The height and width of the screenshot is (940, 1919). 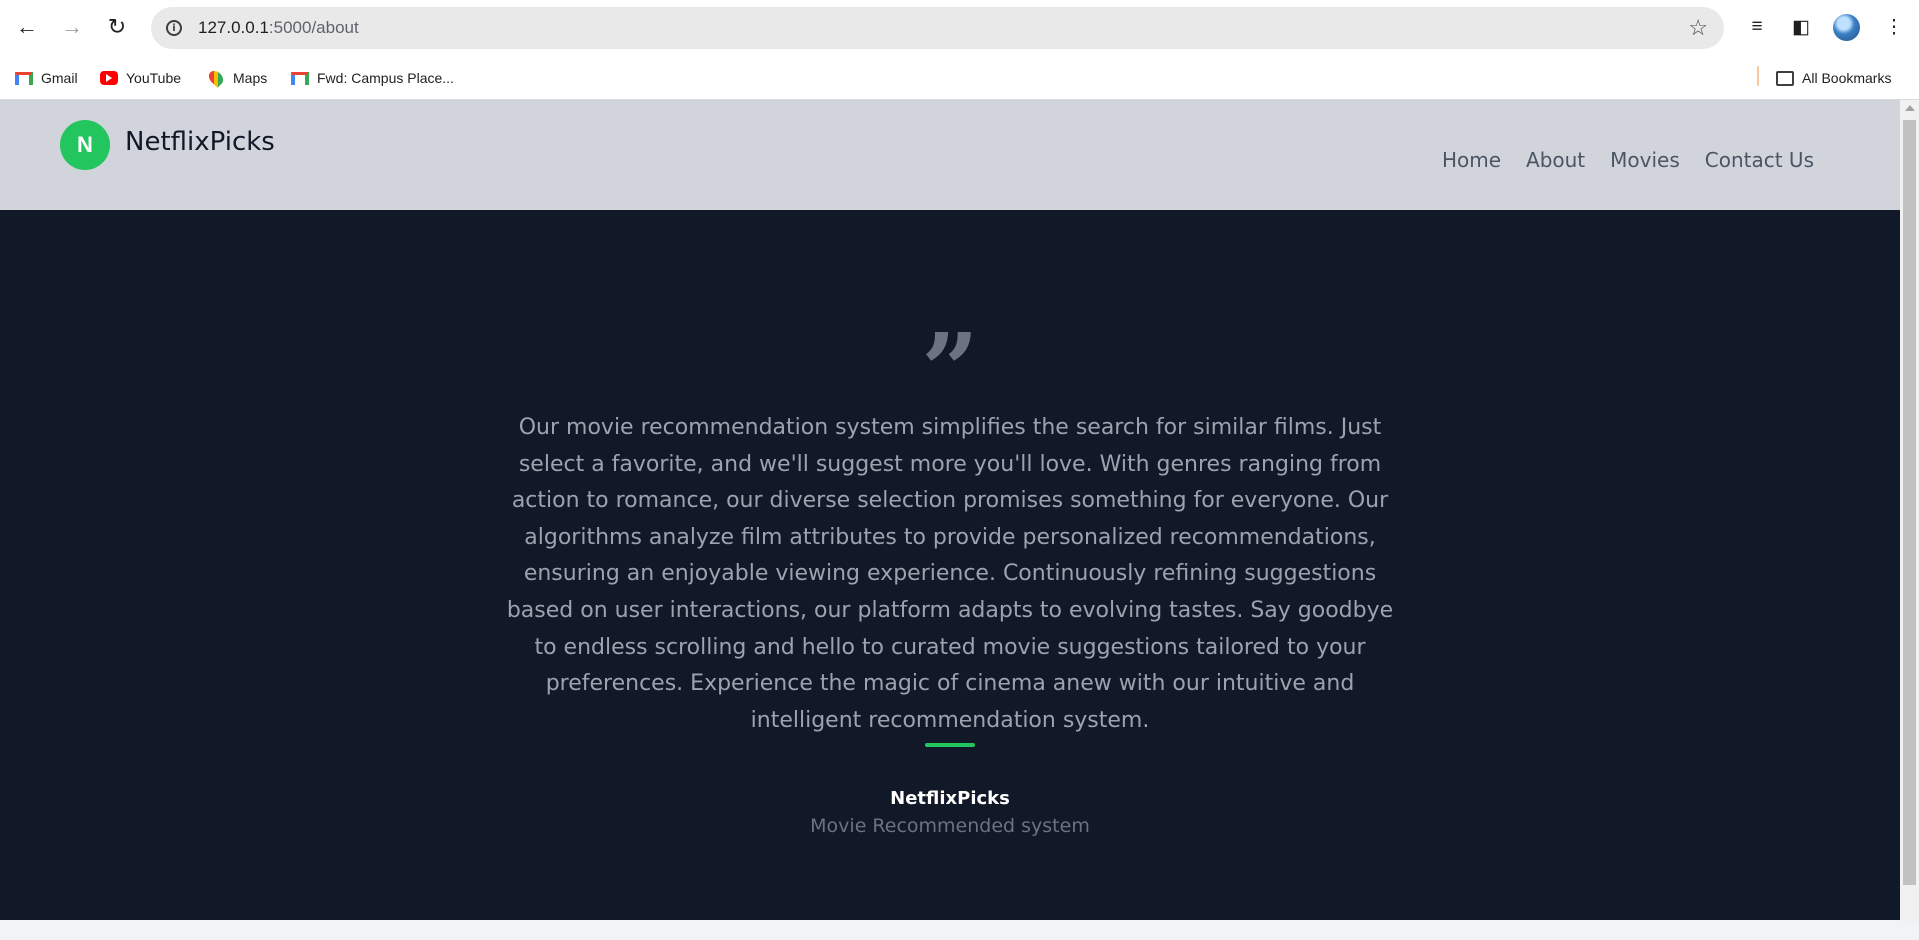 What do you see at coordinates (950, 370) in the screenshot?
I see `quote-icon: ”` at bounding box center [950, 370].